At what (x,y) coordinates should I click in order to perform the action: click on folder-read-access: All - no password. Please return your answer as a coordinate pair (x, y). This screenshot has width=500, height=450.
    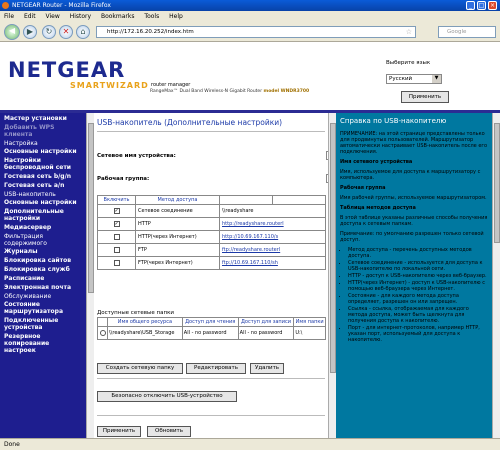
    Looking at the image, I should click on (210, 333).